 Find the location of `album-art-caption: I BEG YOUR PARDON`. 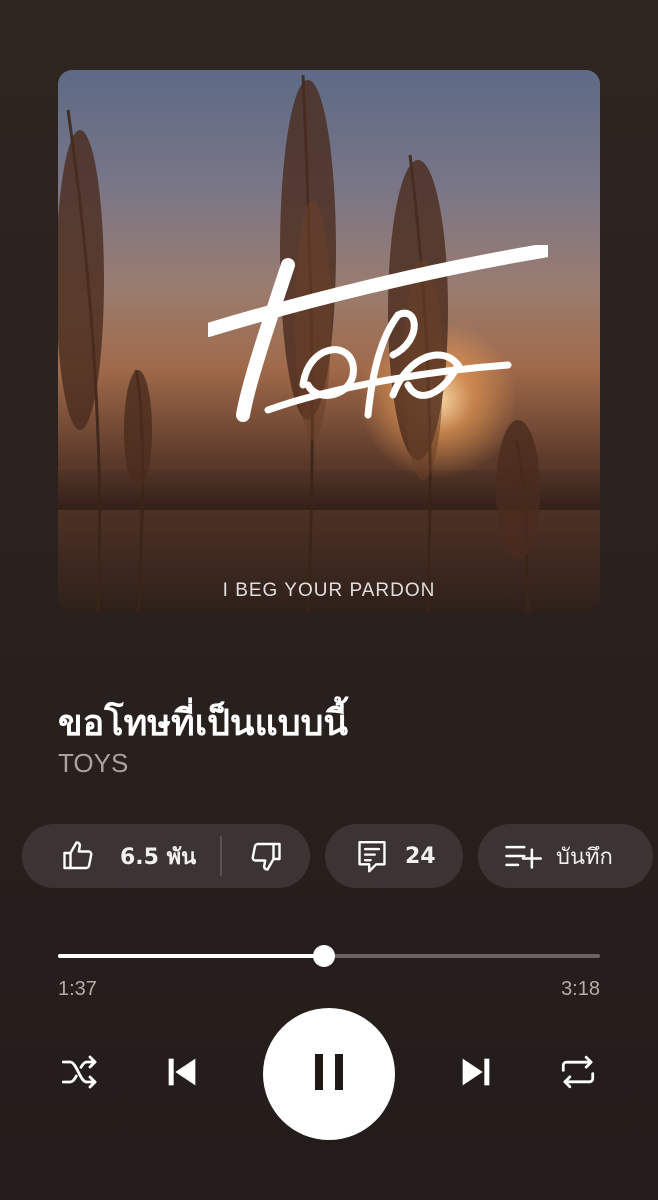

album-art-caption: I BEG YOUR PARDON is located at coordinates (329, 590).